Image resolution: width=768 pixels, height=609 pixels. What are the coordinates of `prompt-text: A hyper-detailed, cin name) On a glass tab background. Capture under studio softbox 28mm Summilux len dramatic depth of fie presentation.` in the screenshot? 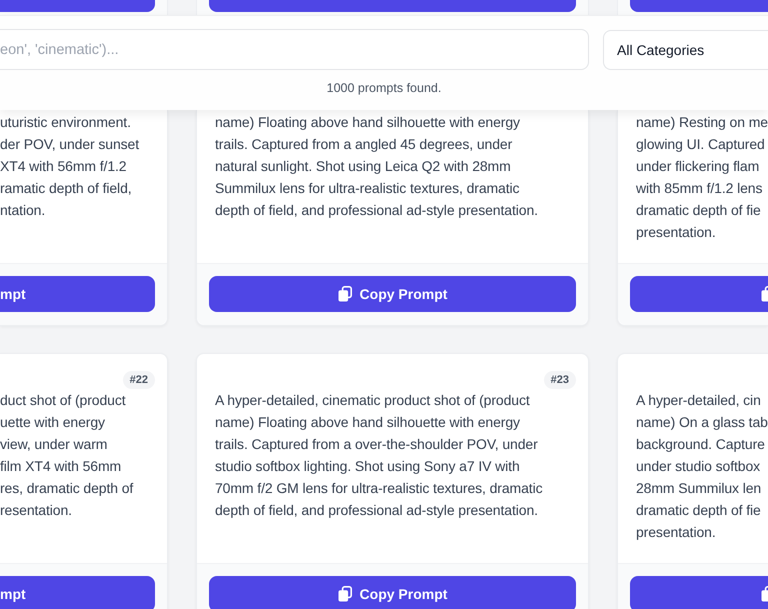 It's located at (702, 466).